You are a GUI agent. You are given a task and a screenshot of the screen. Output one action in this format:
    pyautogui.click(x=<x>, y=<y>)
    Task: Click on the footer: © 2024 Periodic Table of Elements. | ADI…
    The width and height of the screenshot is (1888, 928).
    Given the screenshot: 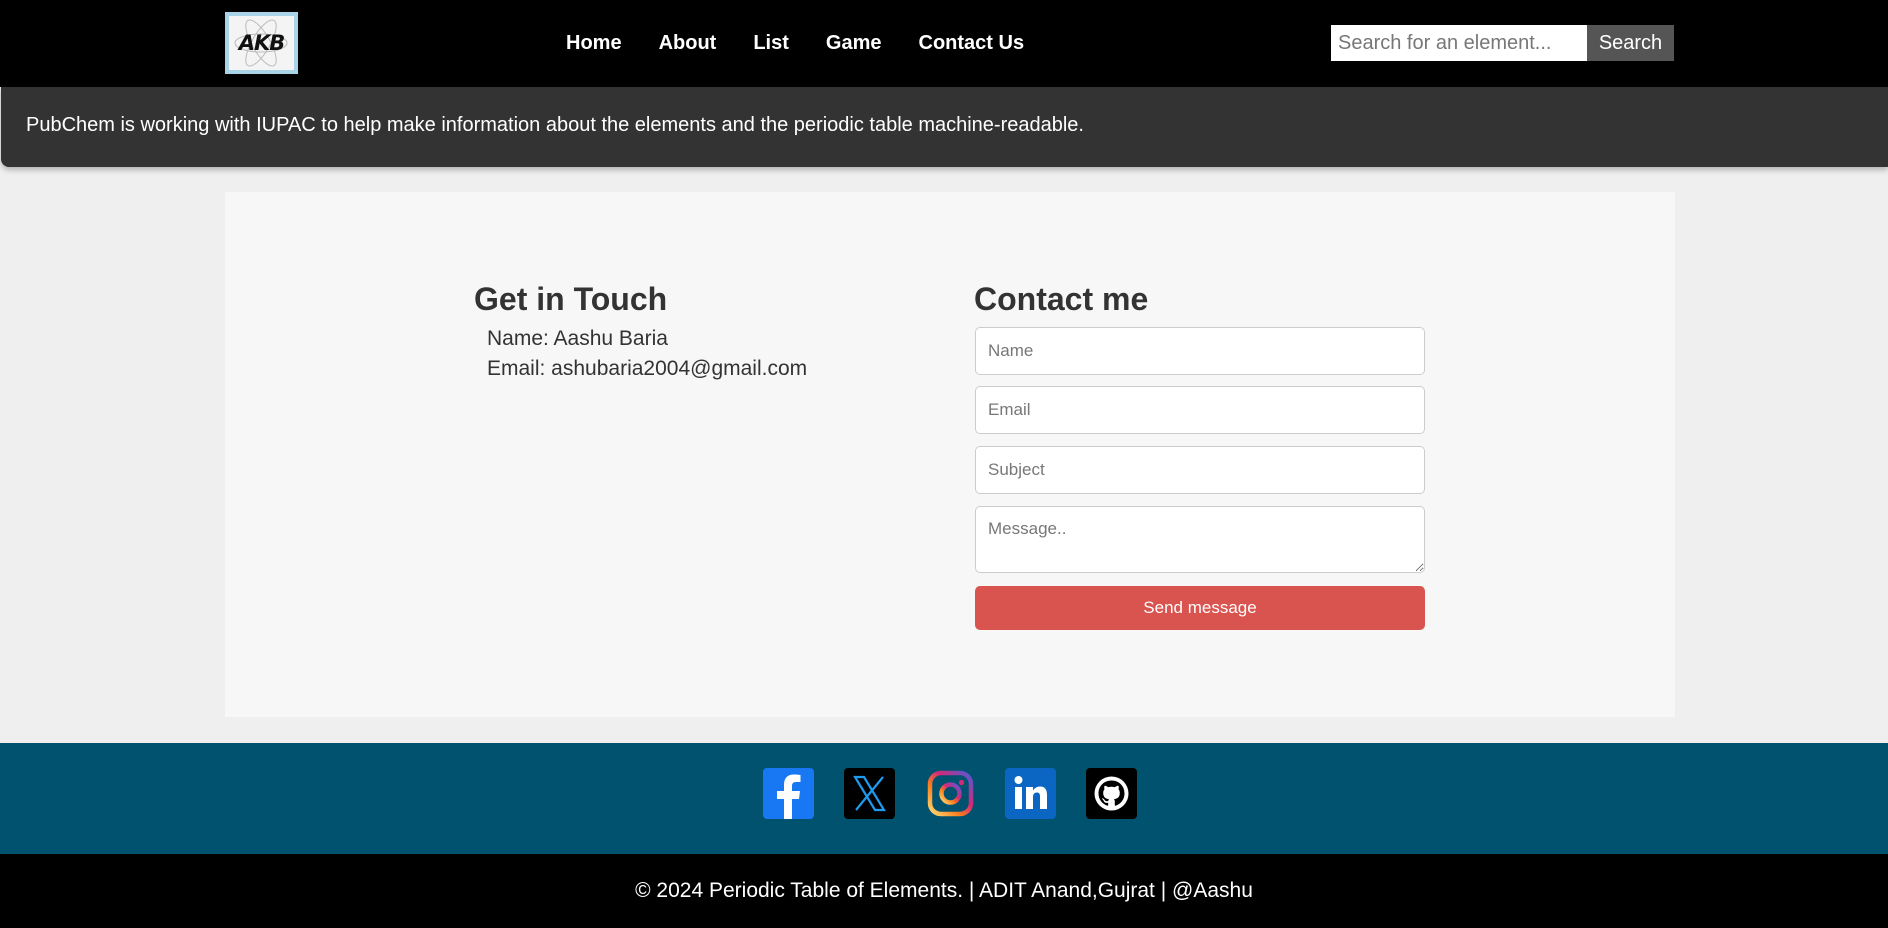 What is the action you would take?
    pyautogui.click(x=944, y=891)
    